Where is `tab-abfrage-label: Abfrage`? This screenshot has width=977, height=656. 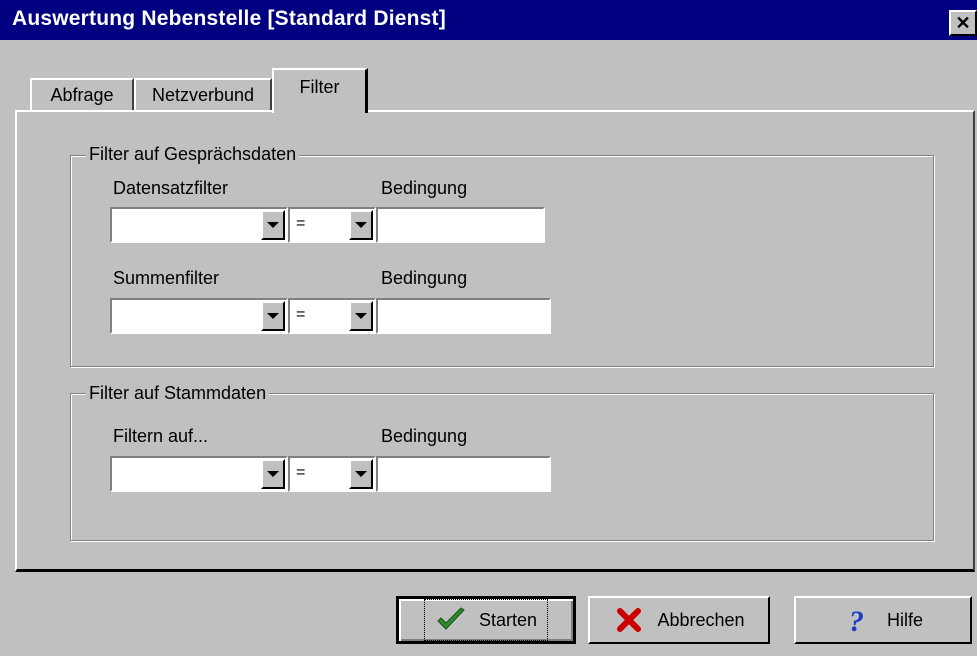 tab-abfrage-label: Abfrage is located at coordinates (82, 95).